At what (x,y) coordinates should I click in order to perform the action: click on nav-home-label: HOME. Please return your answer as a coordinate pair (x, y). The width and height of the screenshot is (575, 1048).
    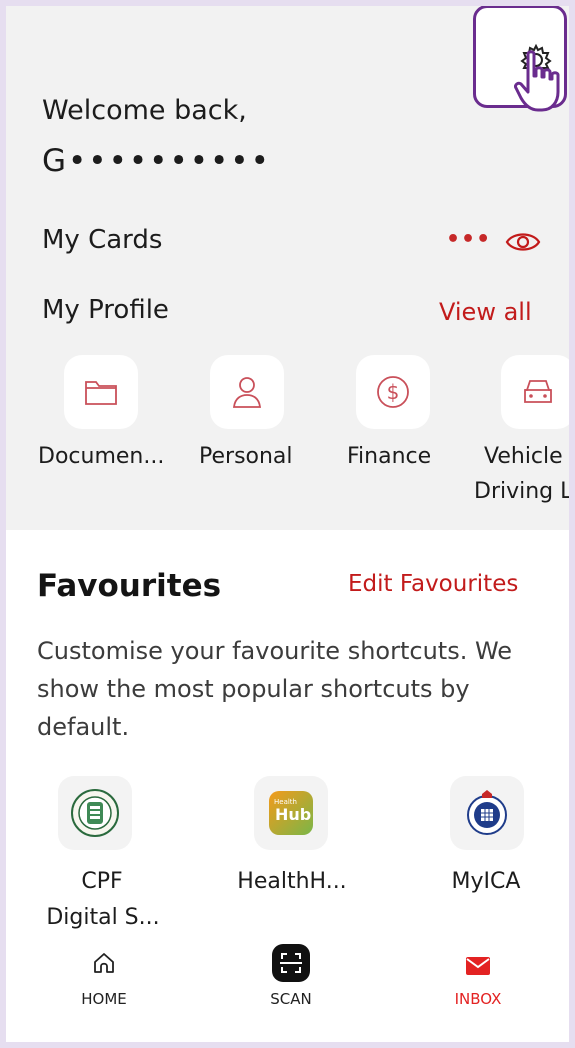
    Looking at the image, I should click on (104, 999).